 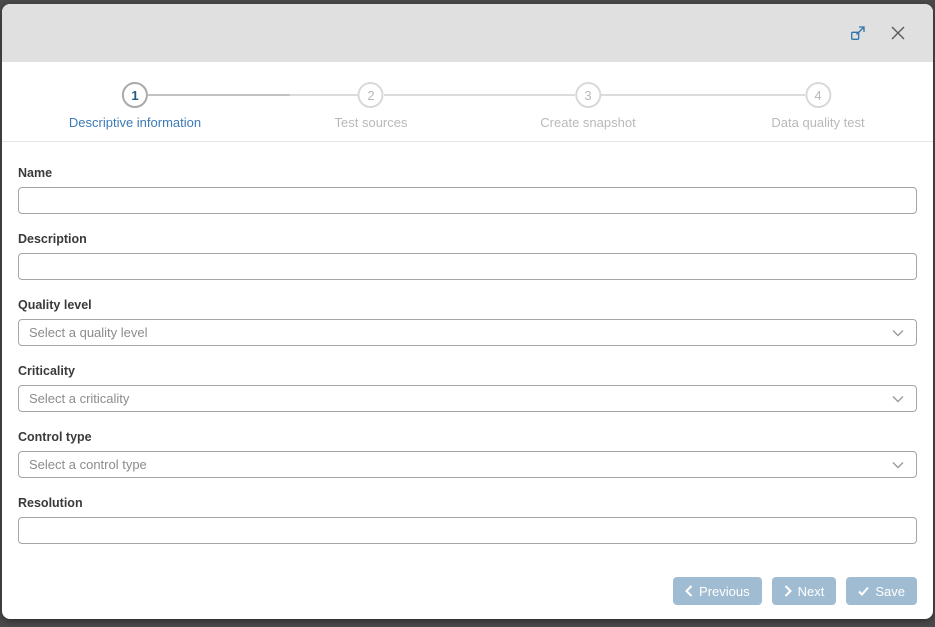 I want to click on step-number: 4, so click(x=818, y=95).